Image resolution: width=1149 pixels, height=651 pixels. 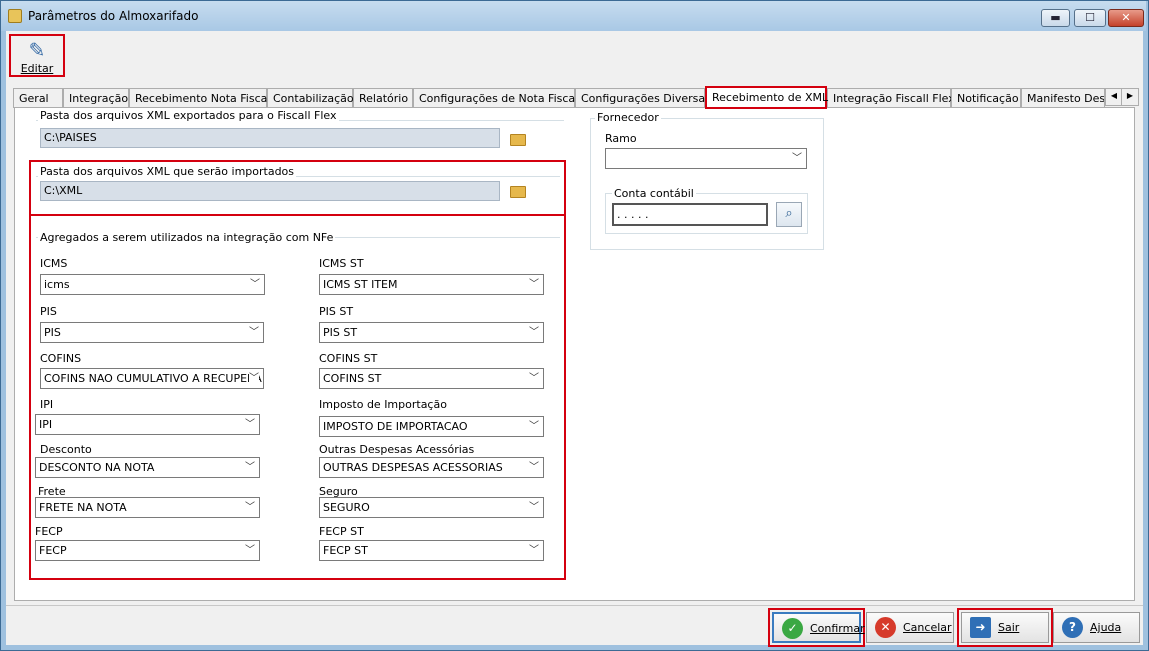 What do you see at coordinates (54, 263) in the screenshot?
I see `icms-label: ICMS` at bounding box center [54, 263].